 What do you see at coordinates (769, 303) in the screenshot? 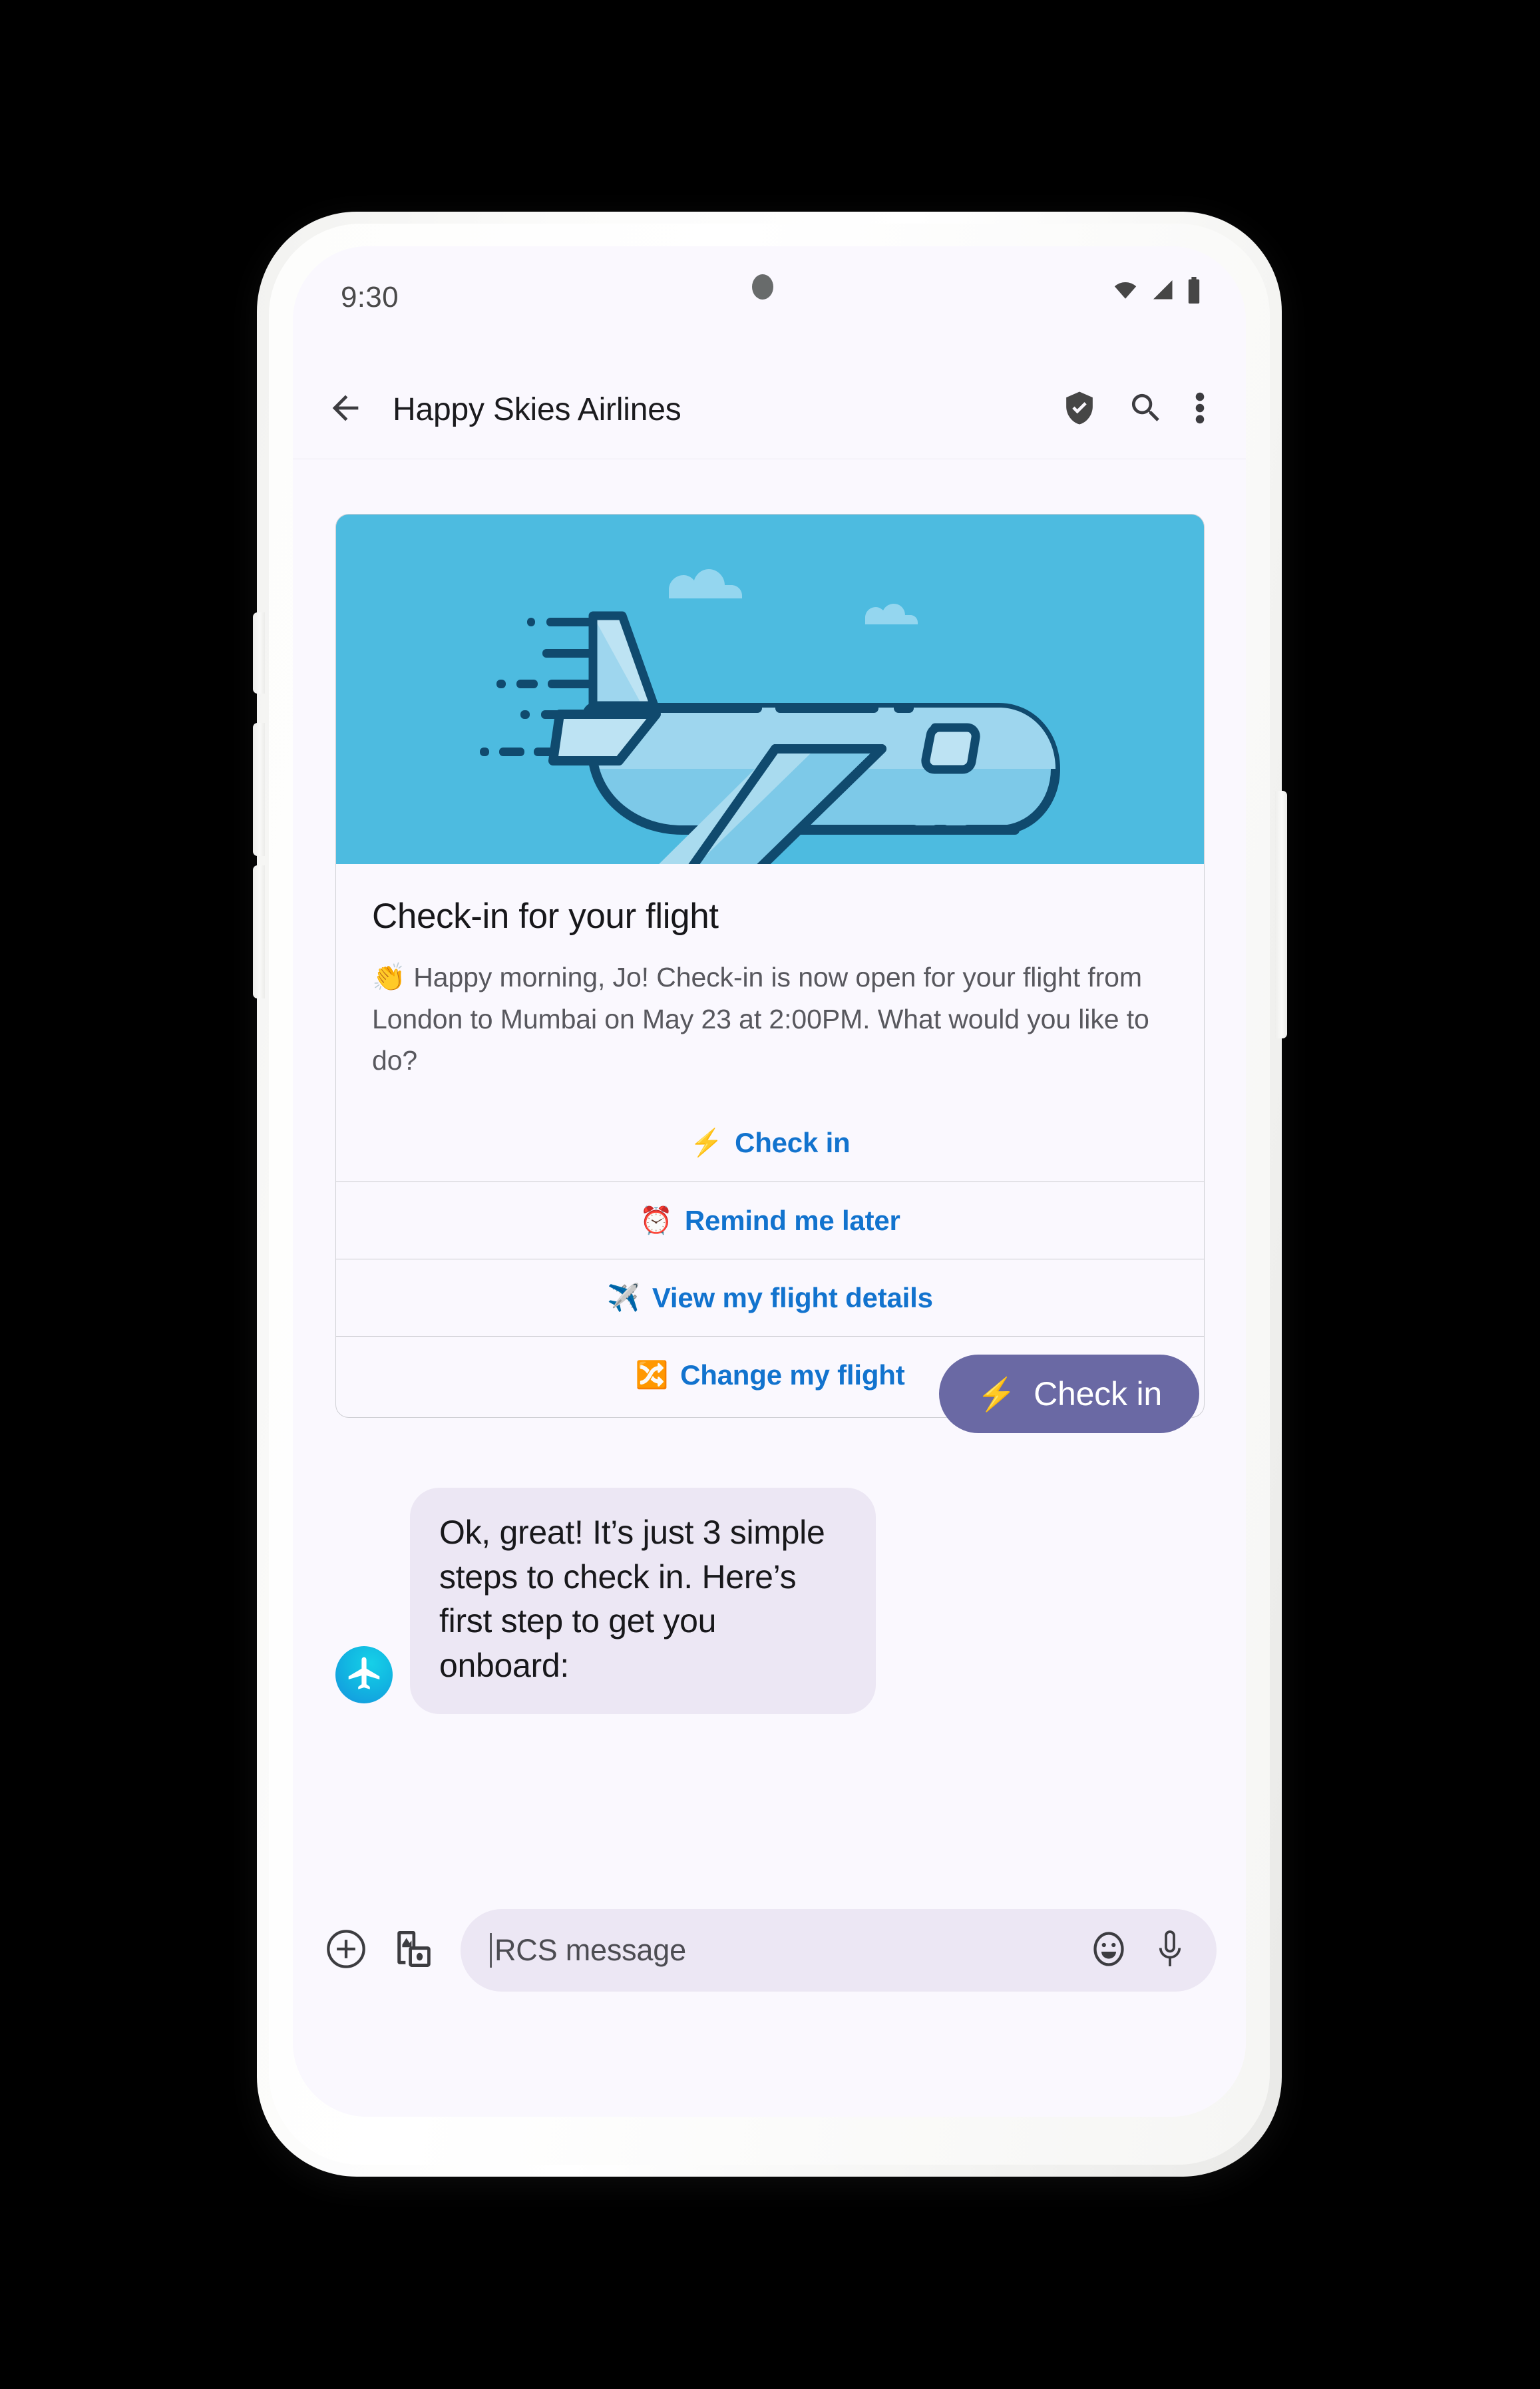
I see `status-bar: 9:30` at bounding box center [769, 303].